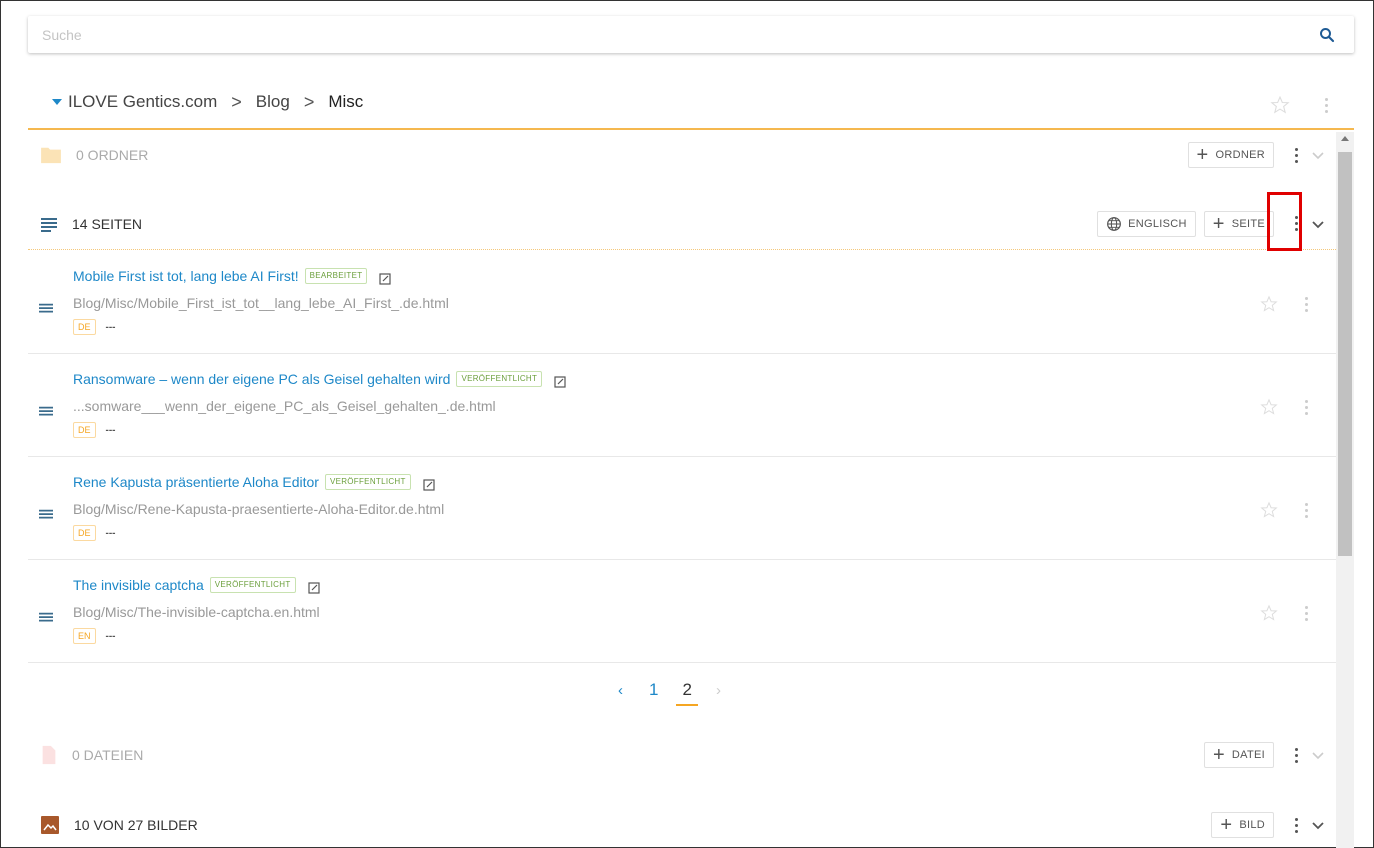  I want to click on files-section-header: 0 DATEIEN + DATEI, so click(682, 755).